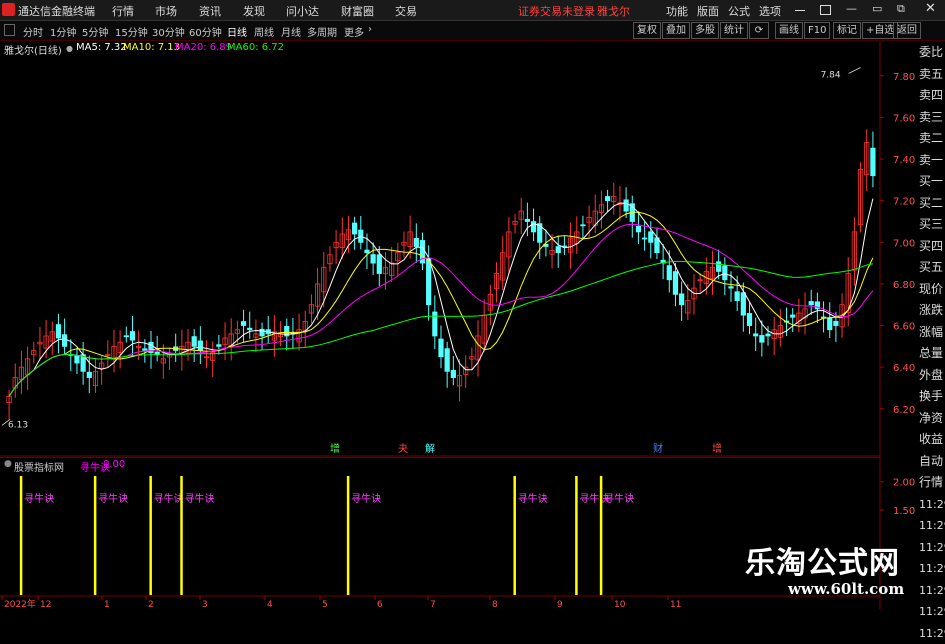  I want to click on sidebar-item: 涨跌, so click(931, 311).